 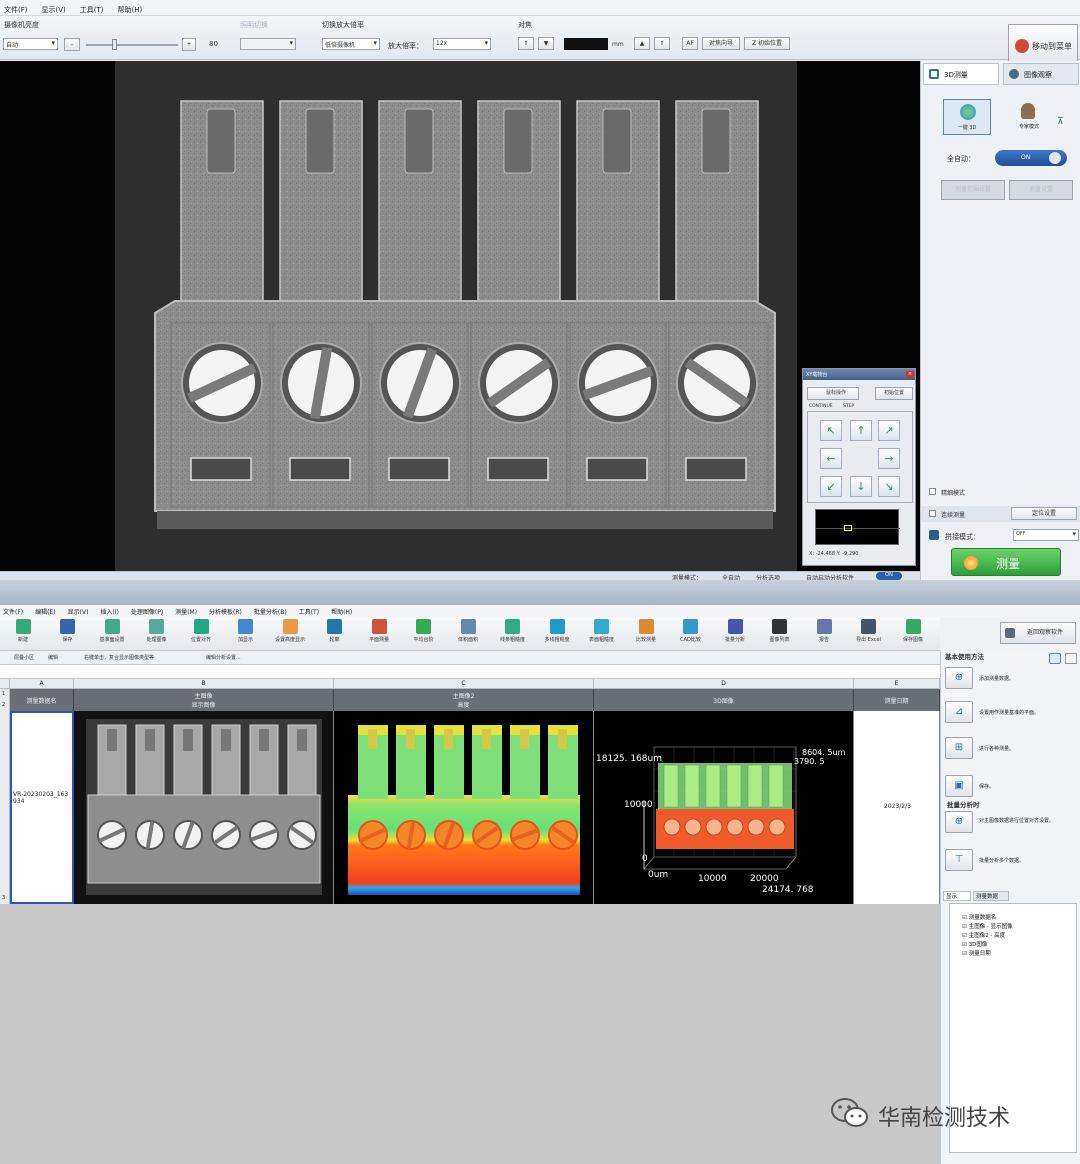 I want to click on tree-item-data-name: ☑ 测量数据名, so click(x=979, y=917).